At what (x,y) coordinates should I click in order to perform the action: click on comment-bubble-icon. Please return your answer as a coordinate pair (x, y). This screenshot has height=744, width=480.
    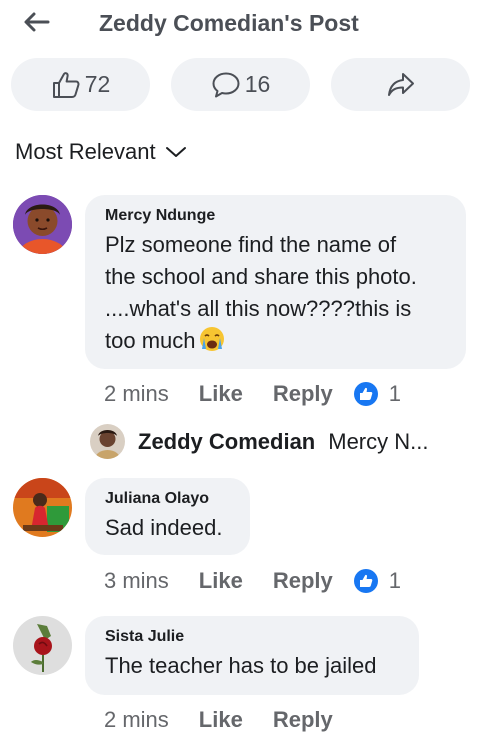
    Looking at the image, I should click on (226, 84).